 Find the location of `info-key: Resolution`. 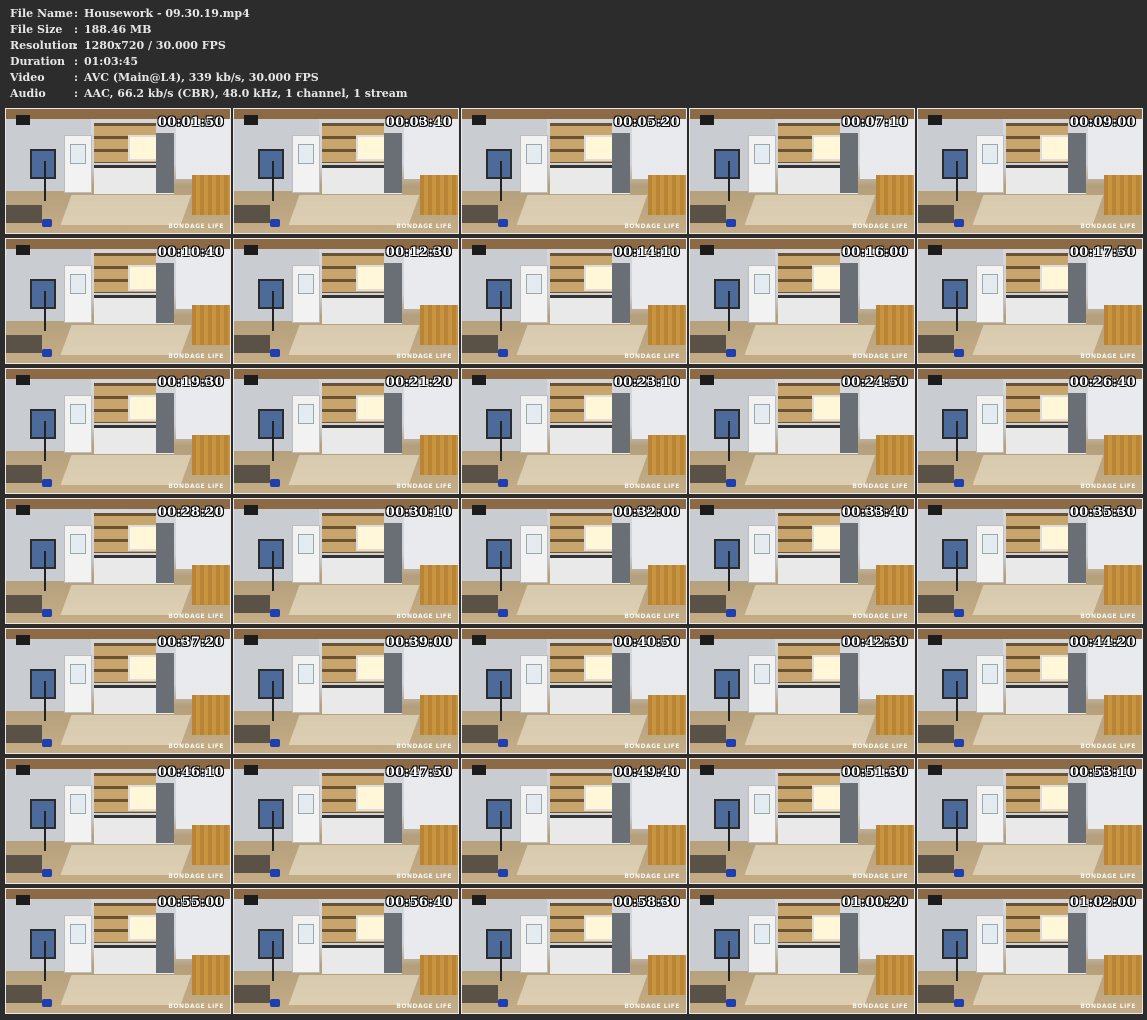

info-key: Resolution is located at coordinates (43, 45).